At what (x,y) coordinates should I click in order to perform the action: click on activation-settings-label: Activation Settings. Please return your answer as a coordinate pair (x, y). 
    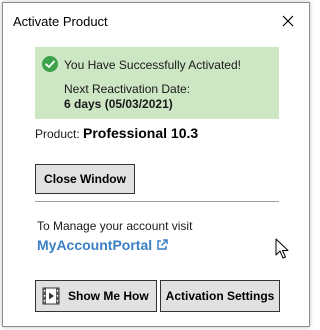
    Looking at the image, I should click on (220, 296).